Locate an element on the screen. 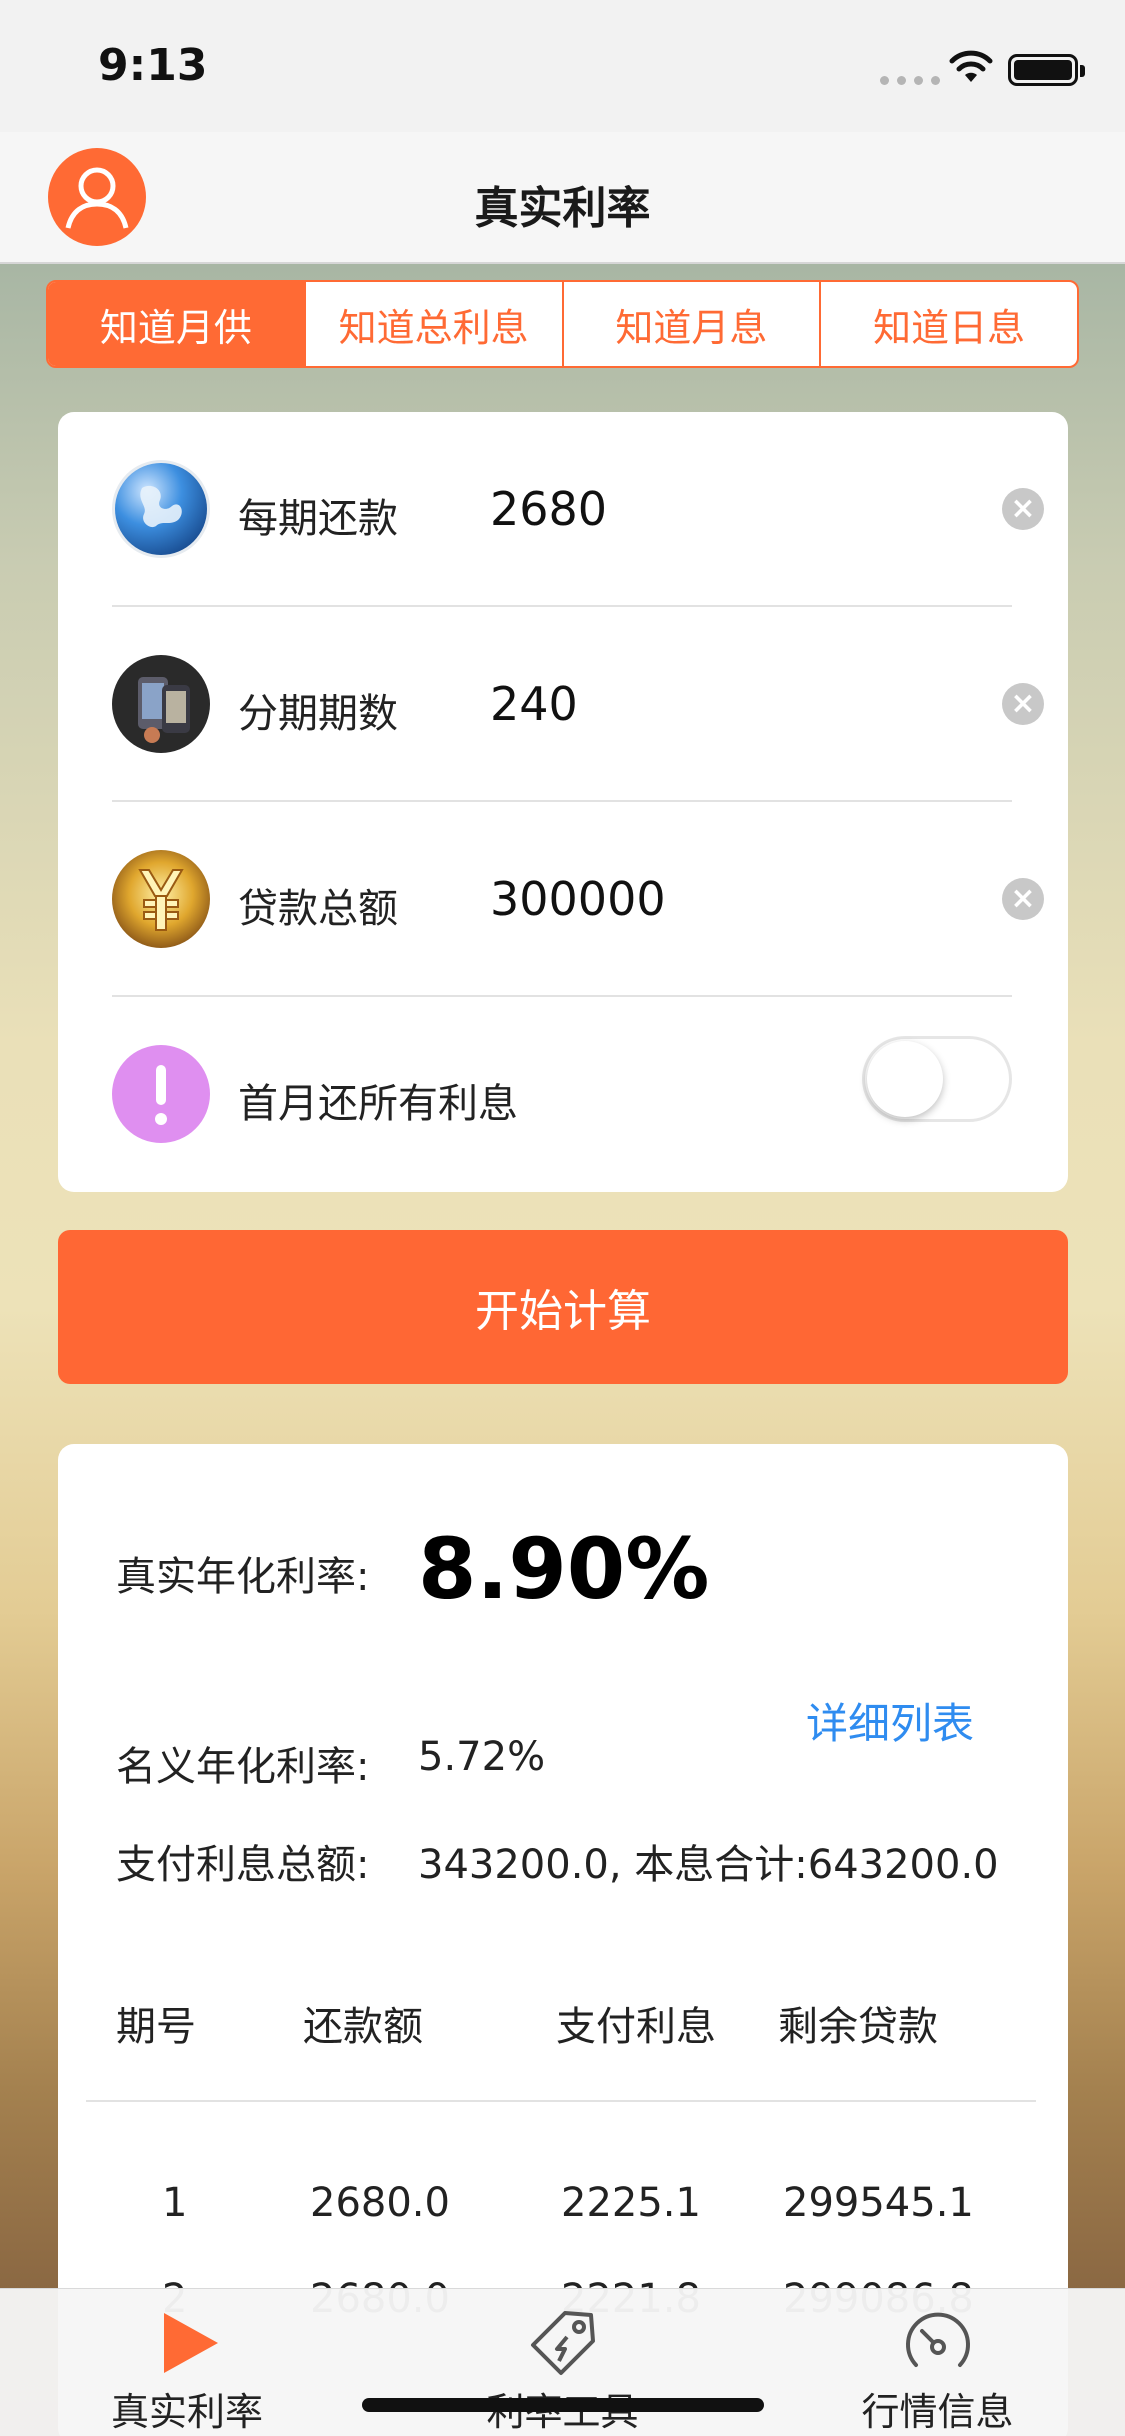 The height and width of the screenshot is (2436, 1125). table-header-payment: 还款额 is located at coordinates (363, 2027).